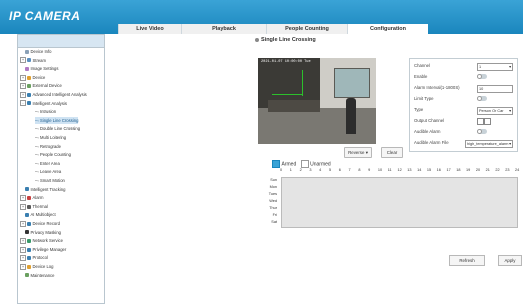 This screenshot has height=304, width=523. Describe the element at coordinates (41, 241) in the screenshot. I see `sidebar-item: + Network Service` at that location.